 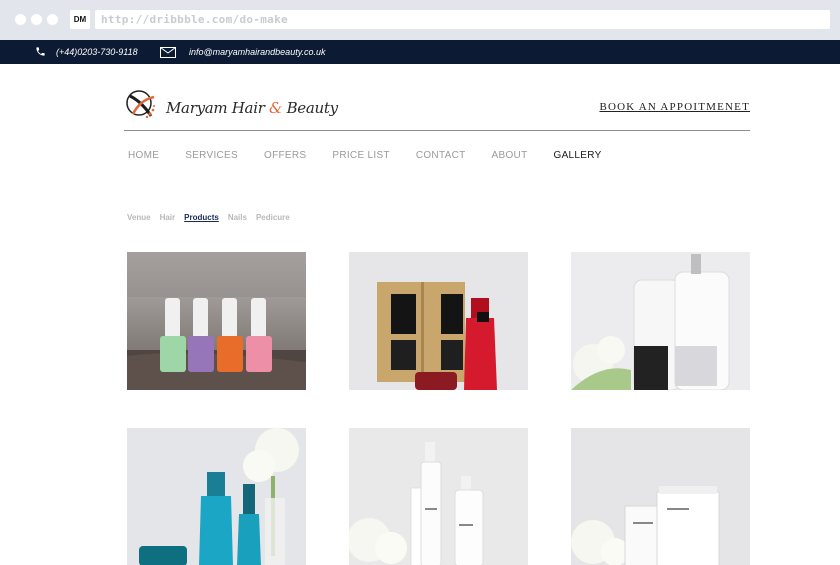 I want to click on filter-pedicure: Pedicure, so click(x=273, y=217).